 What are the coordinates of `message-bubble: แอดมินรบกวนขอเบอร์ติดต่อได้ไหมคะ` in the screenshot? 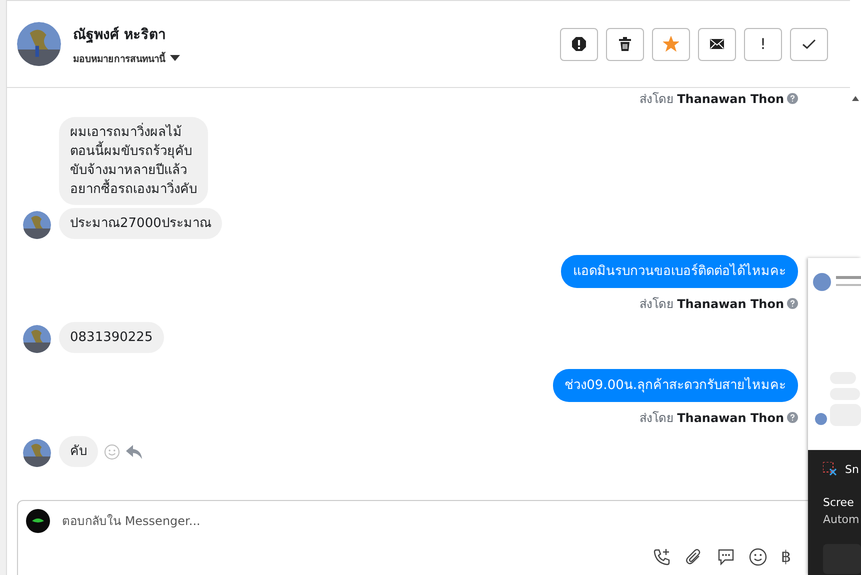 It's located at (679, 271).